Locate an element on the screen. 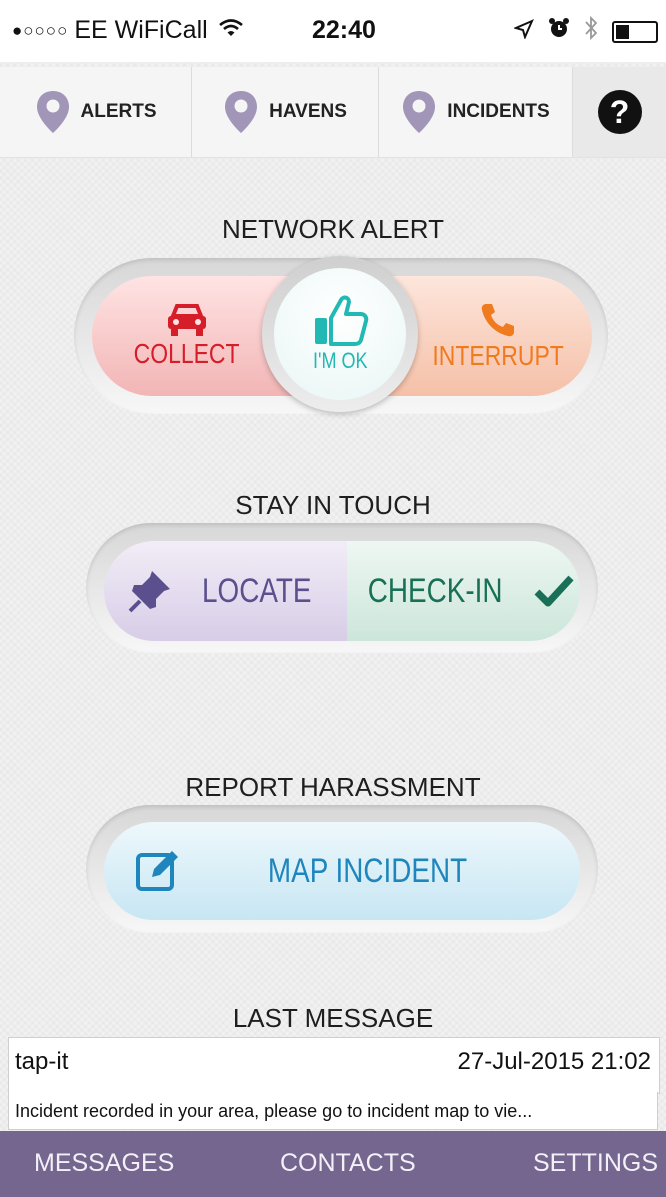  tab-alerts-label: ALERTS is located at coordinates (118, 111).